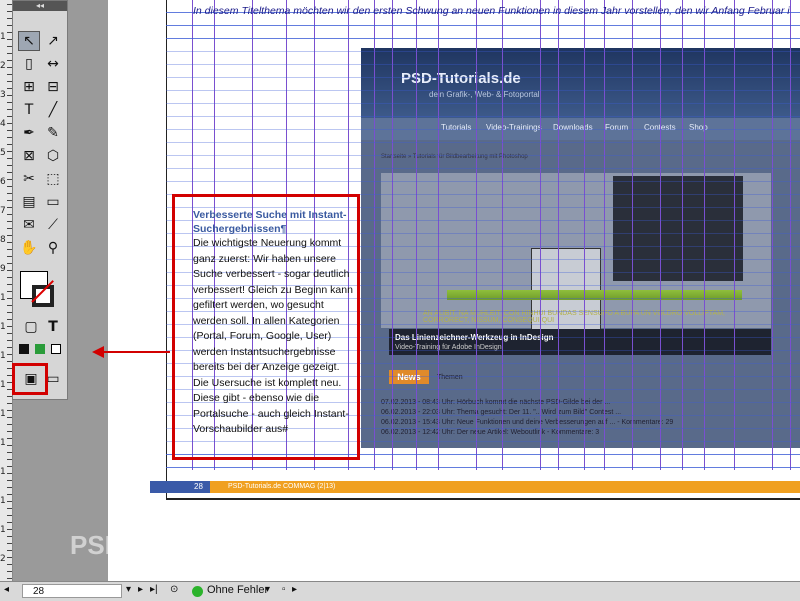 The height and width of the screenshot is (601, 800). What do you see at coordinates (29, 248) in the screenshot?
I see `hand-tool-icon: ✋` at bounding box center [29, 248].